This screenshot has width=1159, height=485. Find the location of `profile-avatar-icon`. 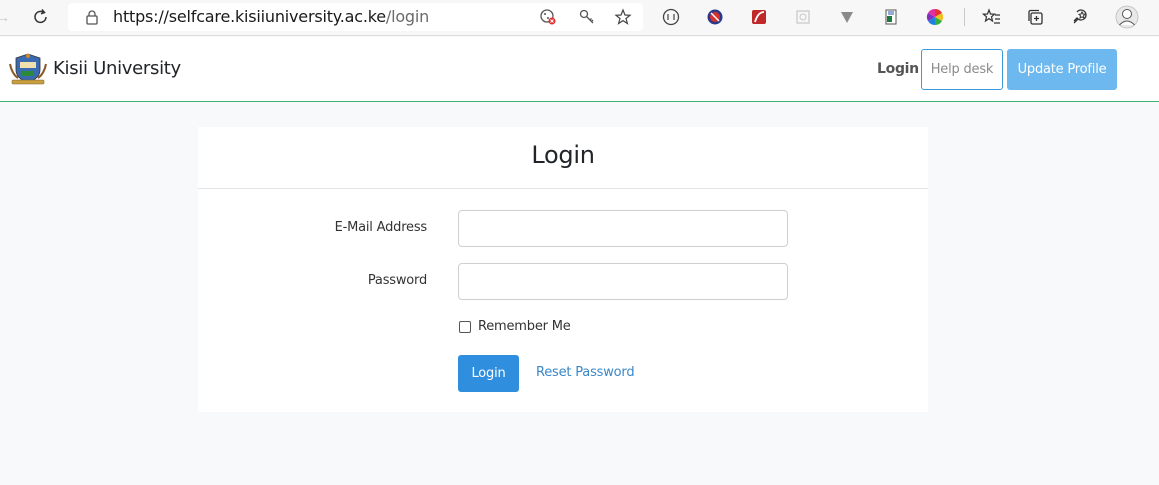

profile-avatar-icon is located at coordinates (1127, 17).